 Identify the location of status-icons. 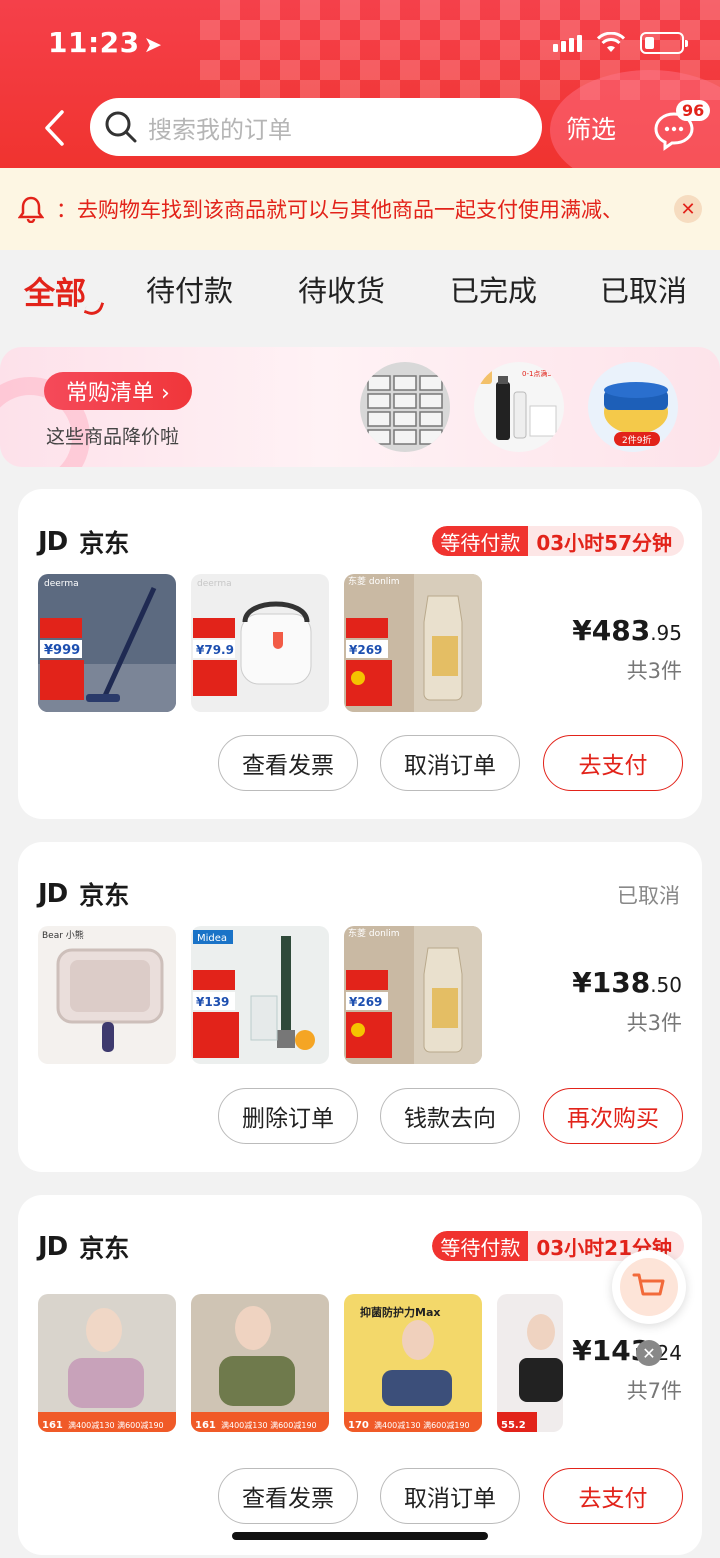
(620, 43).